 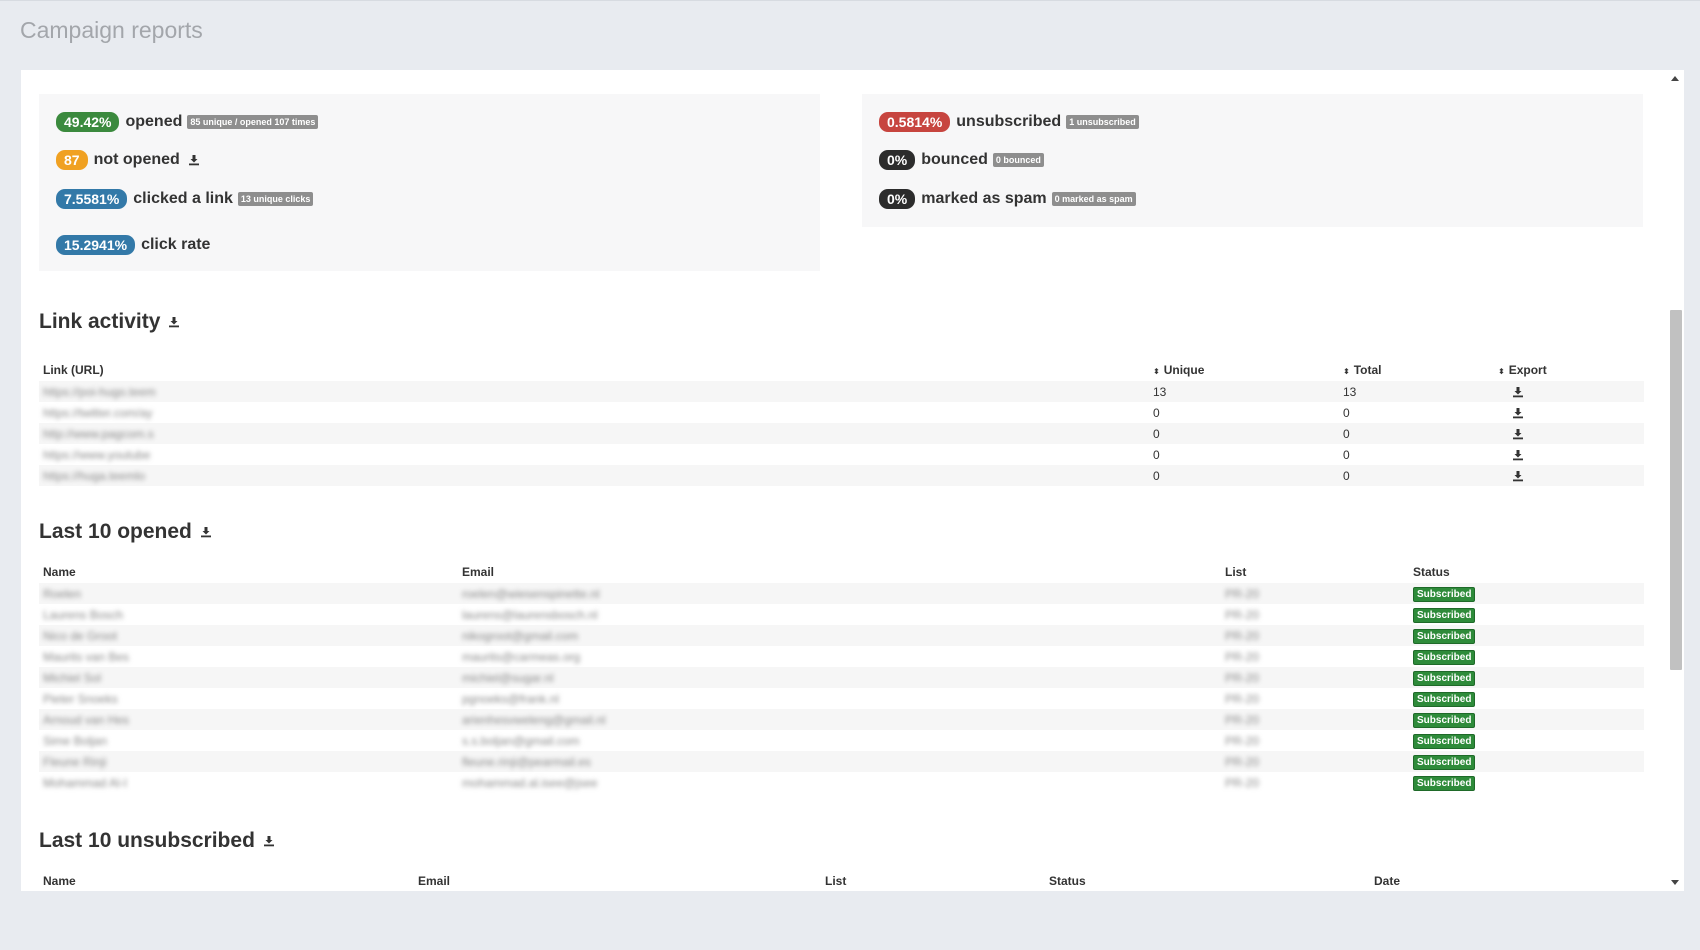 I want to click on last-opened-title: Last 10 opened, so click(x=125, y=532).